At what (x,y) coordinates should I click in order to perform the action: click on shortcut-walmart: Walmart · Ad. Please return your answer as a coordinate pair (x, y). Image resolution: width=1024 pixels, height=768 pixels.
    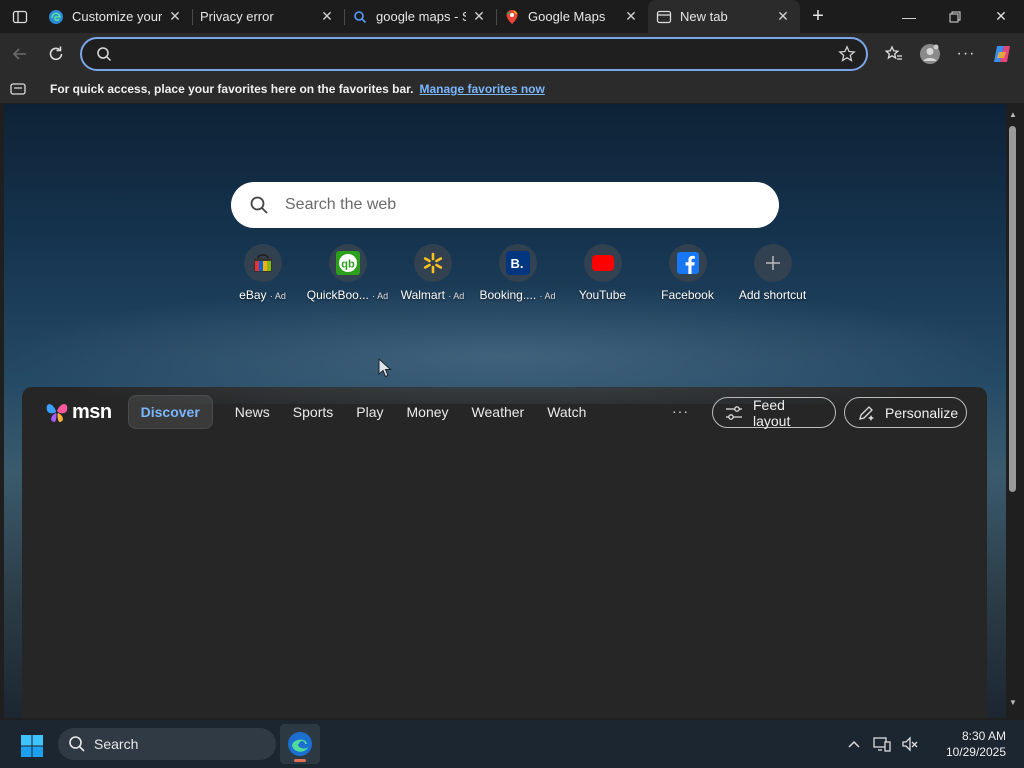
    Looking at the image, I should click on (432, 273).